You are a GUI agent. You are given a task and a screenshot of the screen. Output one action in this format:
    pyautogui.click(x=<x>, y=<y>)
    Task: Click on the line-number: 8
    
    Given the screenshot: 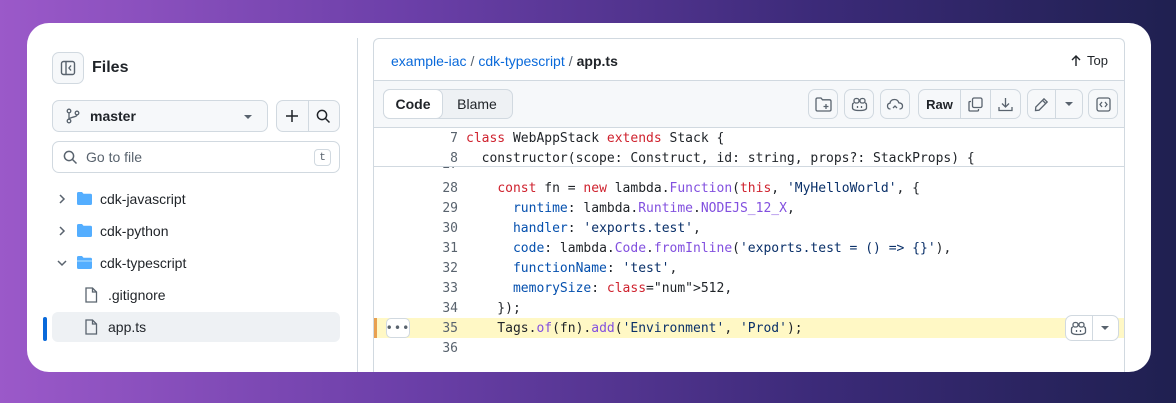 What is the action you would take?
    pyautogui.click(x=454, y=158)
    